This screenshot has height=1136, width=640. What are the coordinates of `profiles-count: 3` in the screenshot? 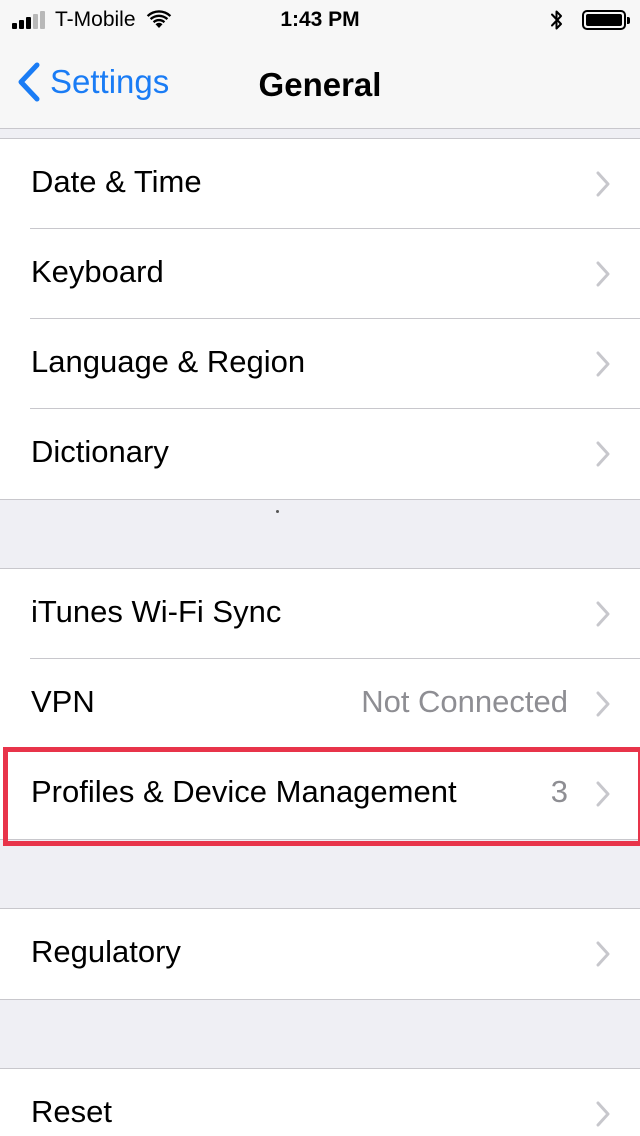 It's located at (559, 791).